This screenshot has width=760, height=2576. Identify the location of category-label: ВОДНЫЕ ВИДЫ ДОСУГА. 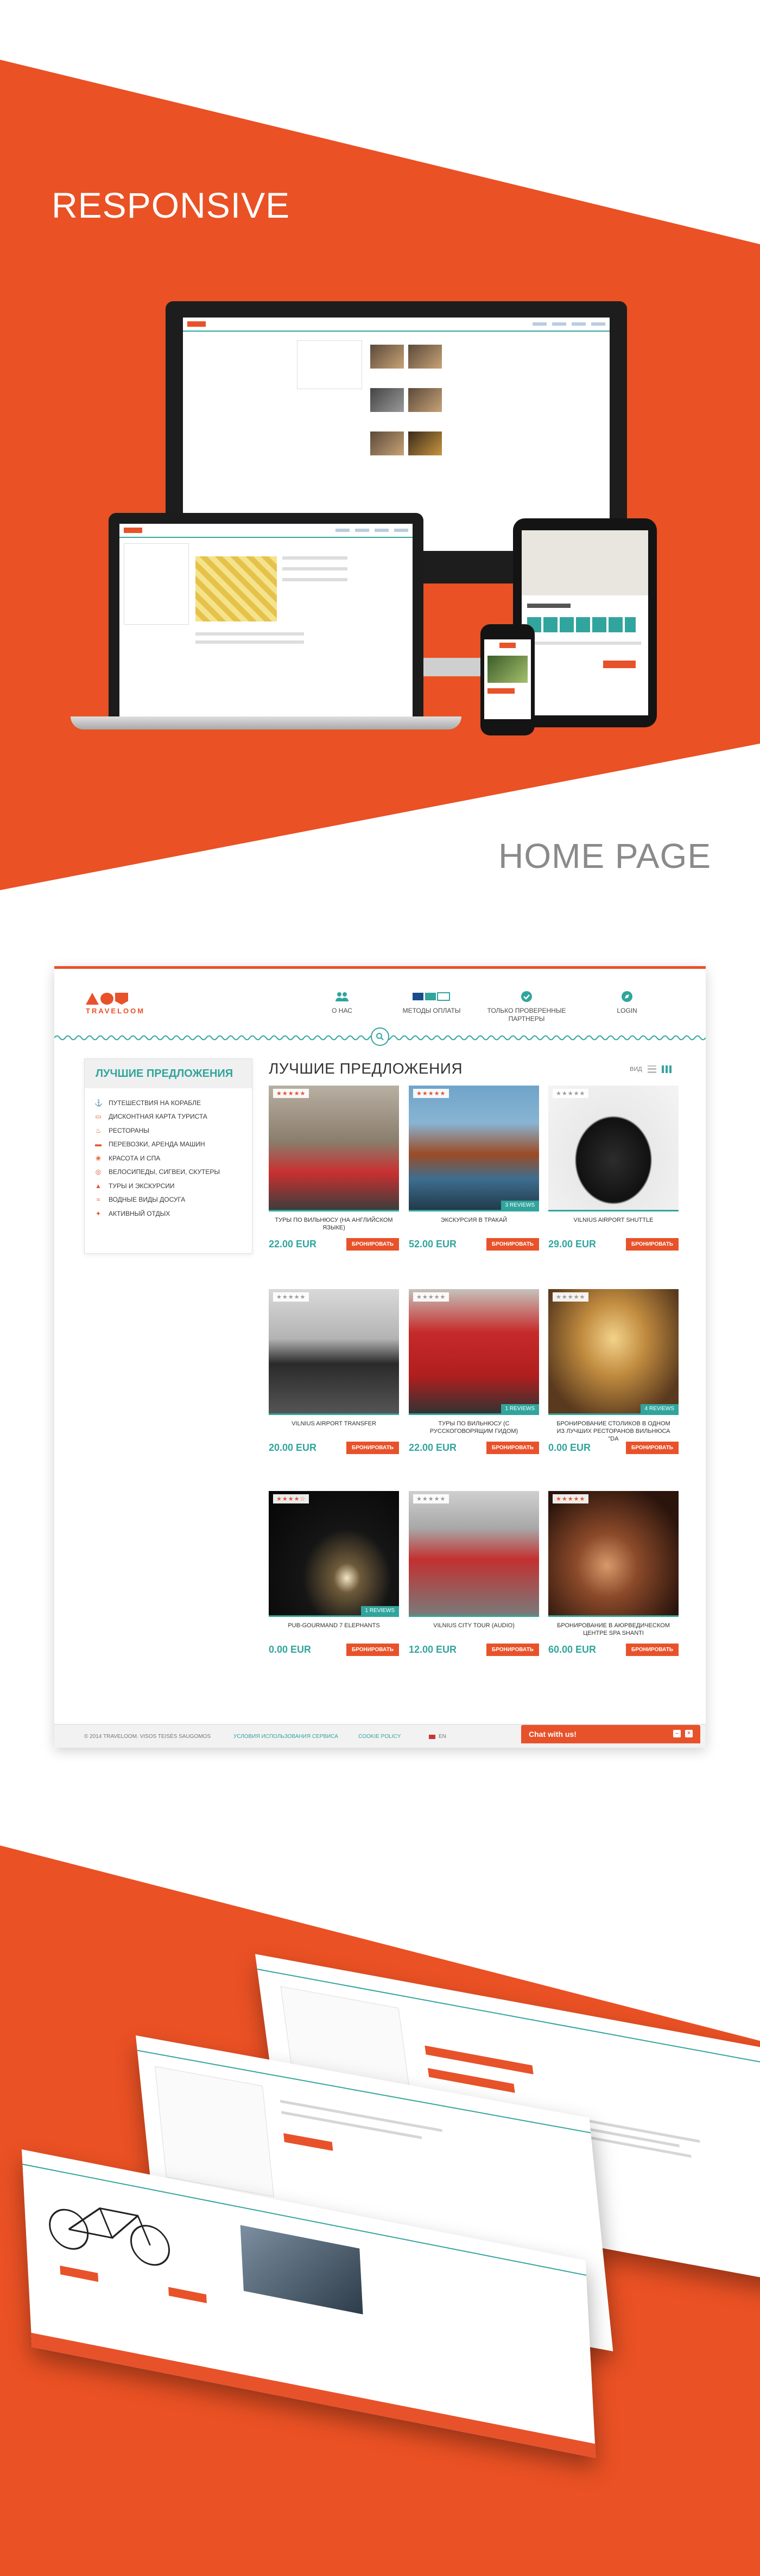
(147, 1200).